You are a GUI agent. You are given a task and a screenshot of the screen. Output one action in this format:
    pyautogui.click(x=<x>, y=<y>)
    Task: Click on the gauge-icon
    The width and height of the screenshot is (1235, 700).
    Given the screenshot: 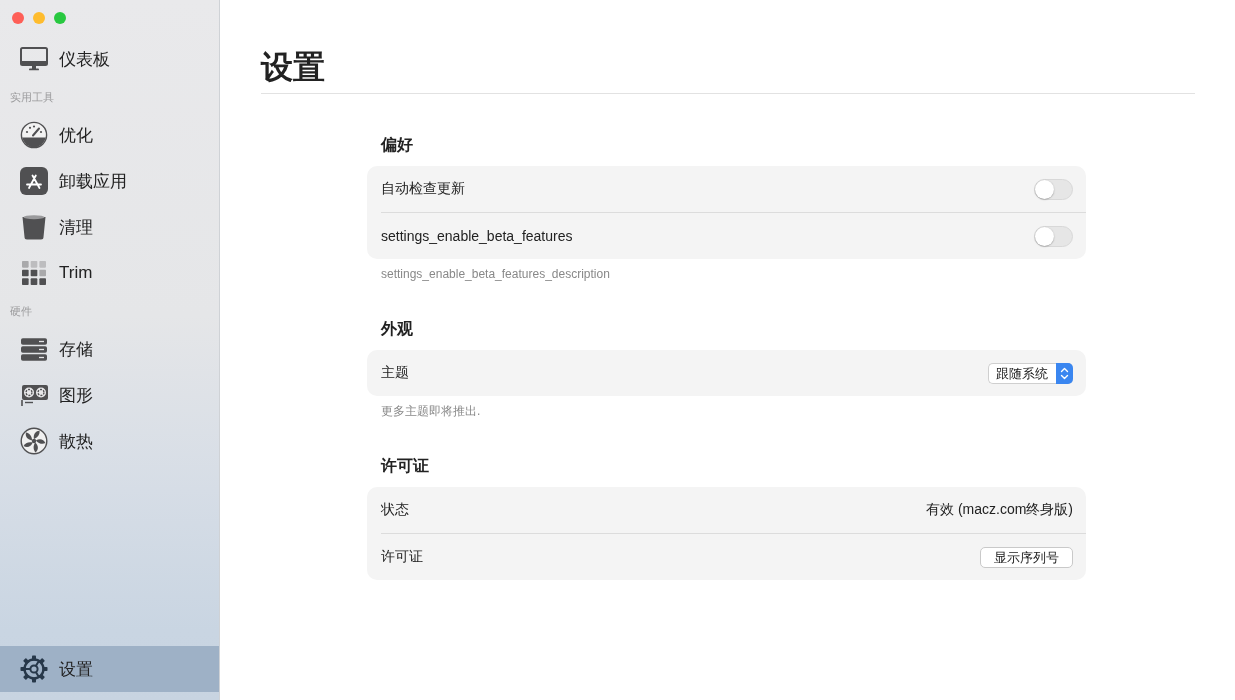 What is the action you would take?
    pyautogui.click(x=34, y=135)
    